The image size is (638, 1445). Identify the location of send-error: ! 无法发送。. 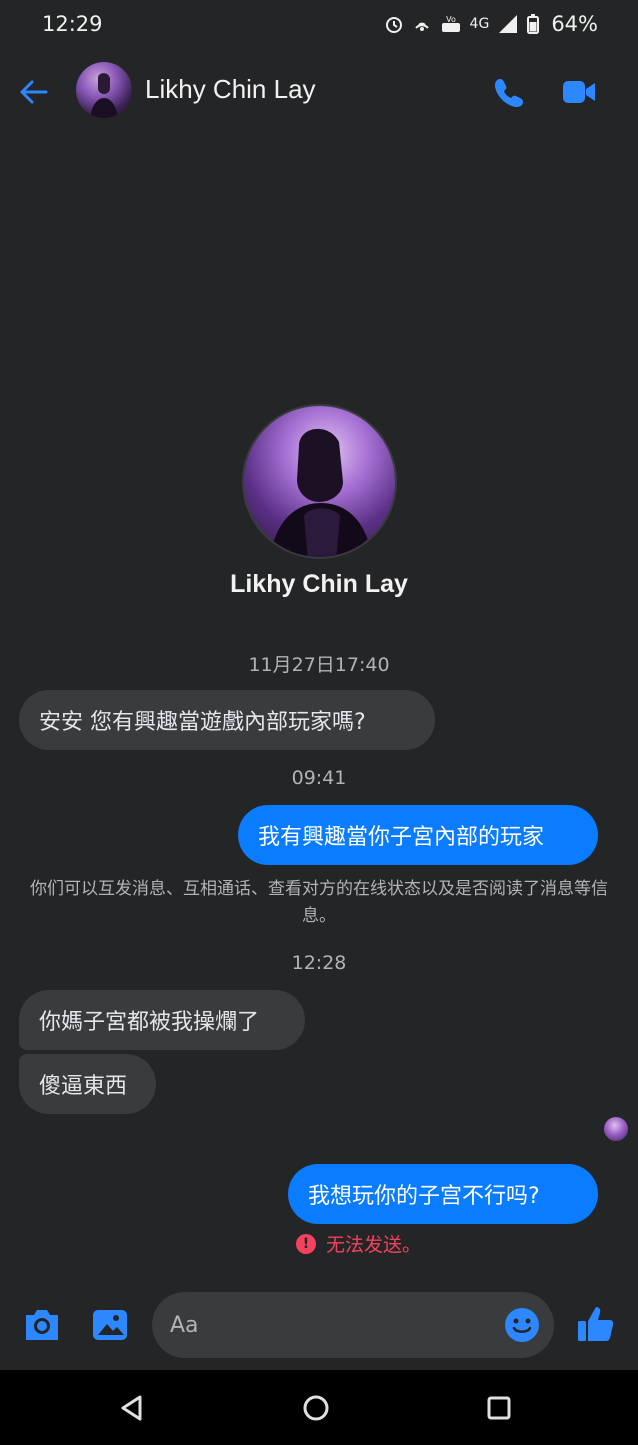
(358, 1243).